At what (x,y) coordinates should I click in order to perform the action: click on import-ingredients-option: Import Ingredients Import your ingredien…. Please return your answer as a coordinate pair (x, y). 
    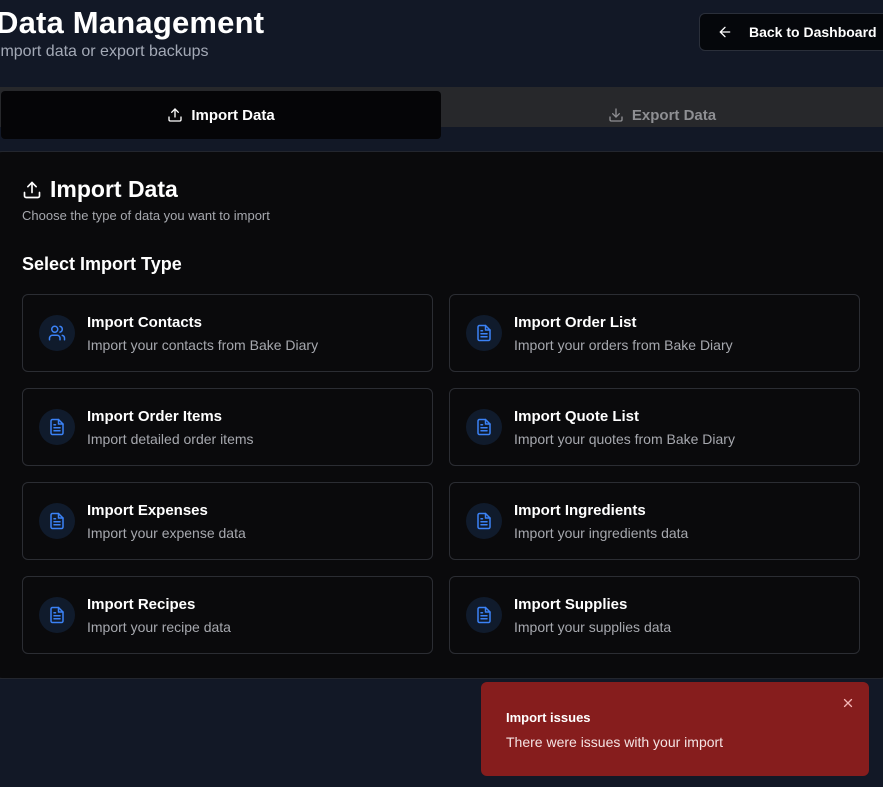
    Looking at the image, I should click on (654, 521).